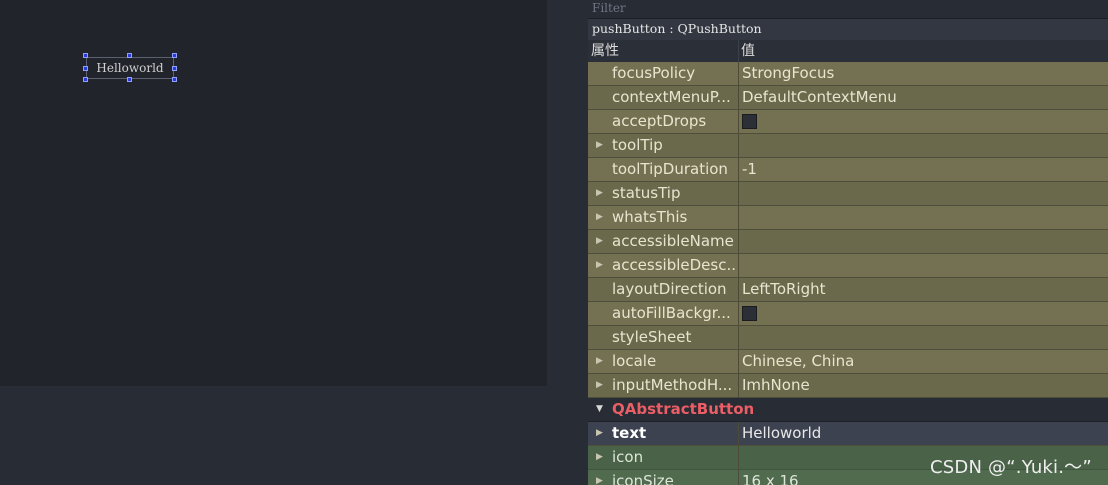 The width and height of the screenshot is (1108, 485). I want to click on property-row-whatsthis: ▶ whatsThis, so click(848, 218).